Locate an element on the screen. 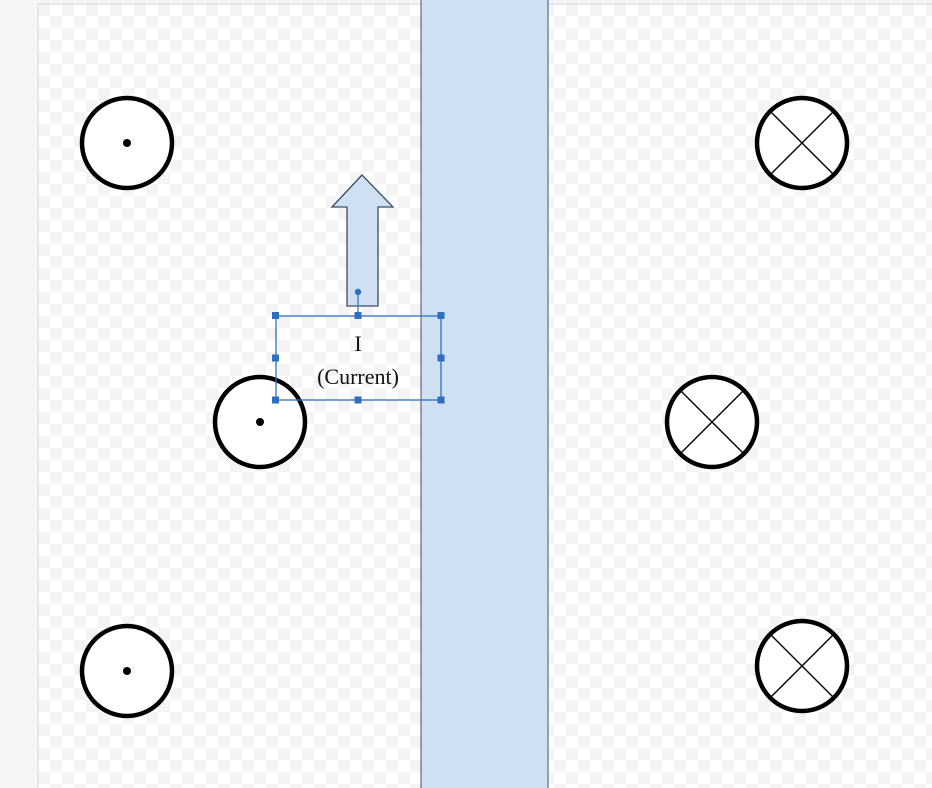 The width and height of the screenshot is (932, 788). resize-handle-top-left is located at coordinates (275, 315).